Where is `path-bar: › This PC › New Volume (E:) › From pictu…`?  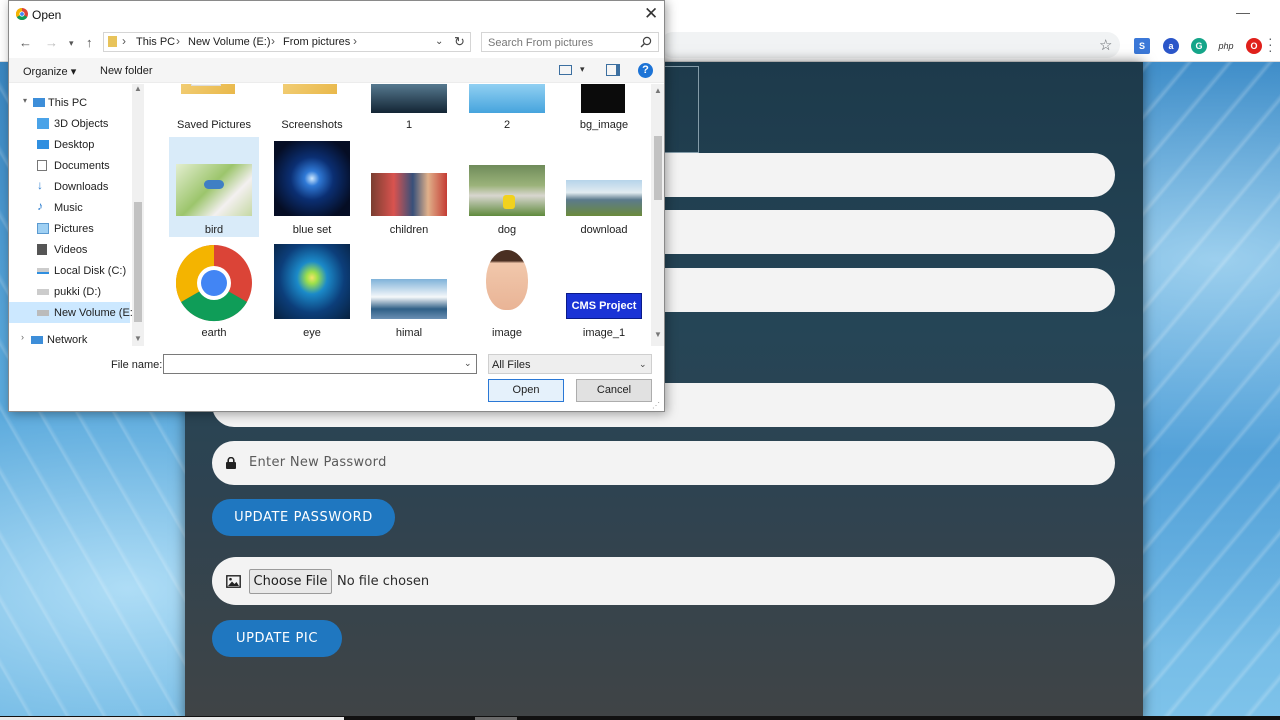 path-bar: › This PC › New Volume (E:) › From pictu… is located at coordinates (287, 42).